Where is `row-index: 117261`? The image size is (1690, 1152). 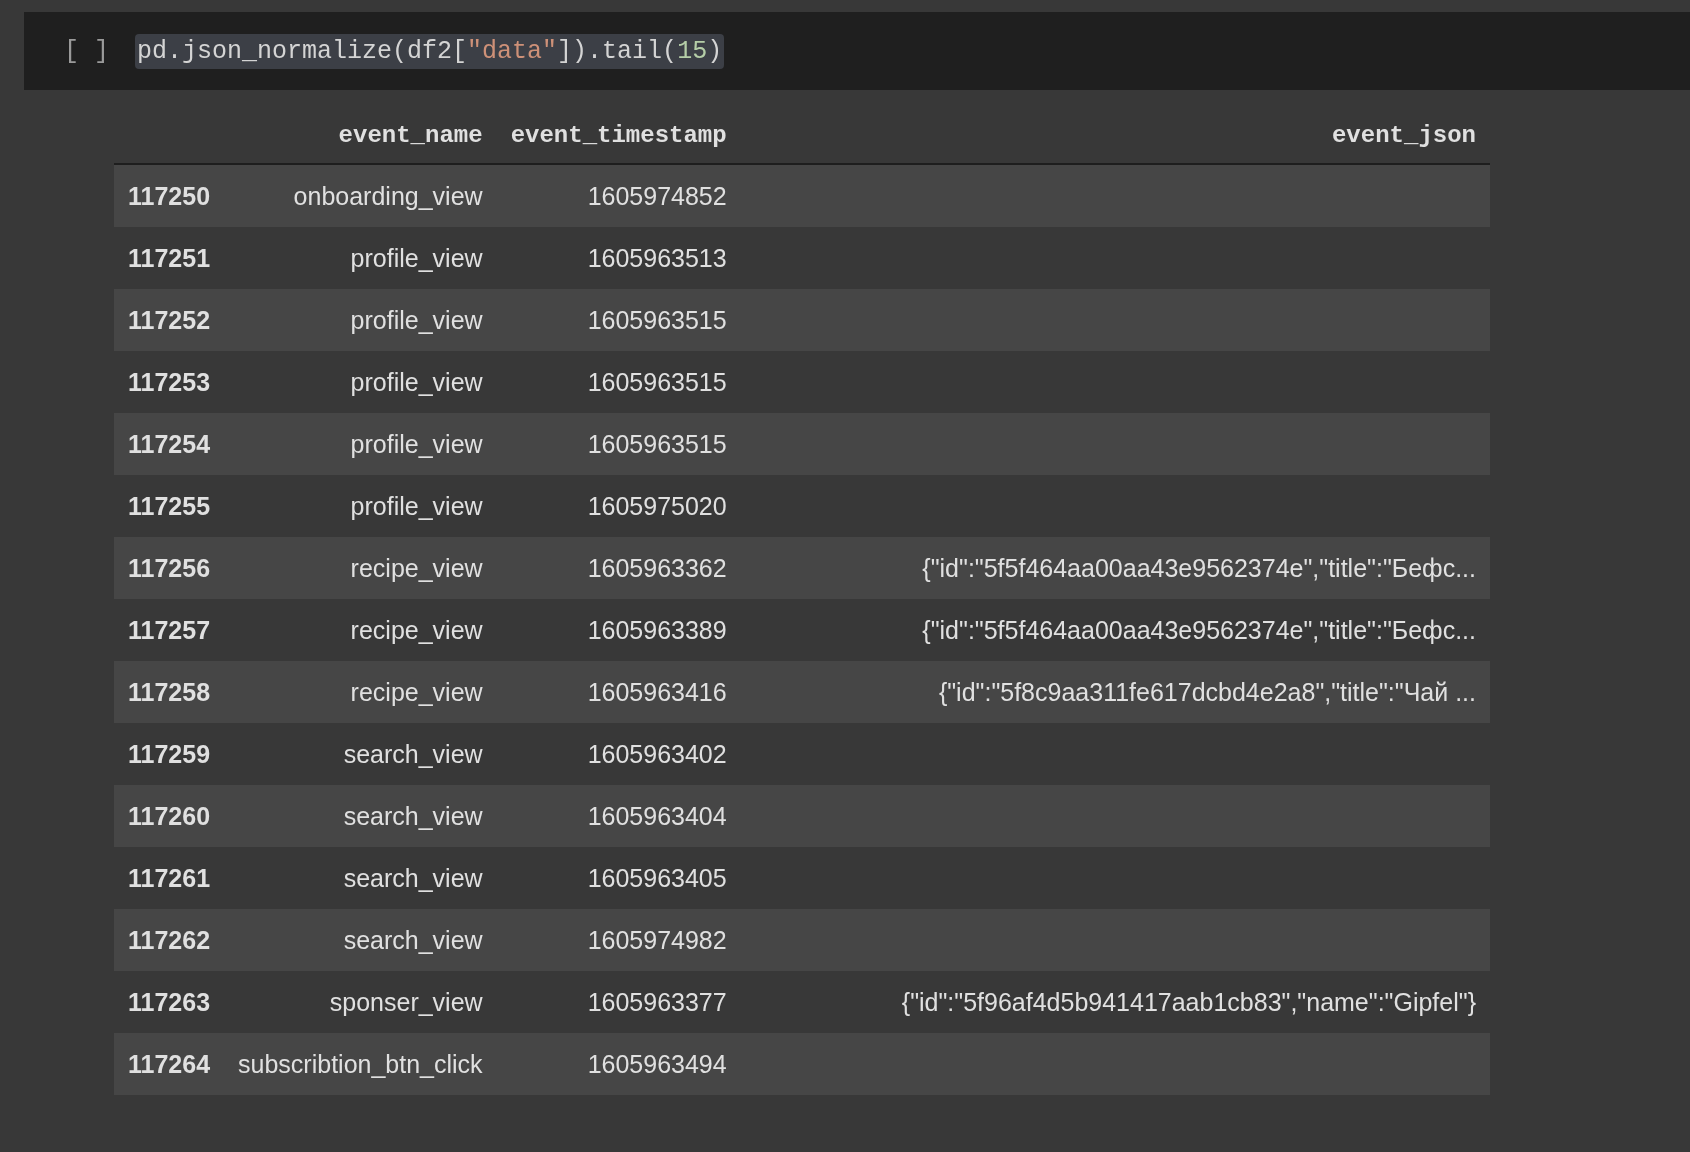 row-index: 117261 is located at coordinates (169, 878).